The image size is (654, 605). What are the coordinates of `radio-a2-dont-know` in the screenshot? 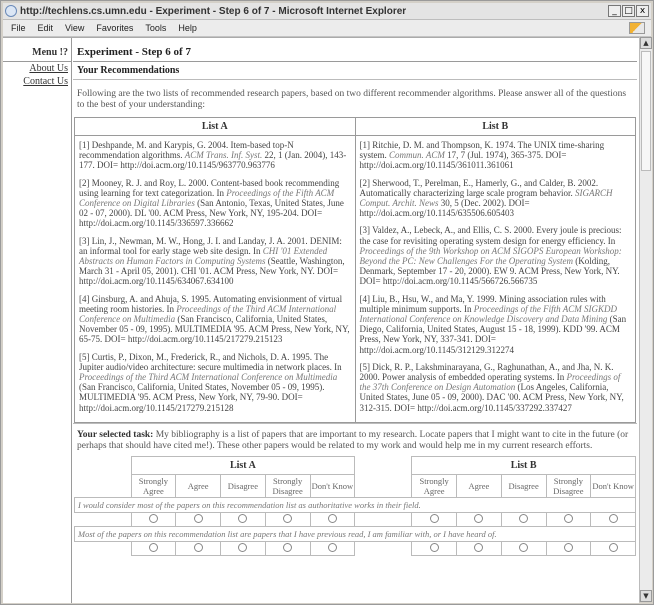 It's located at (332, 547).